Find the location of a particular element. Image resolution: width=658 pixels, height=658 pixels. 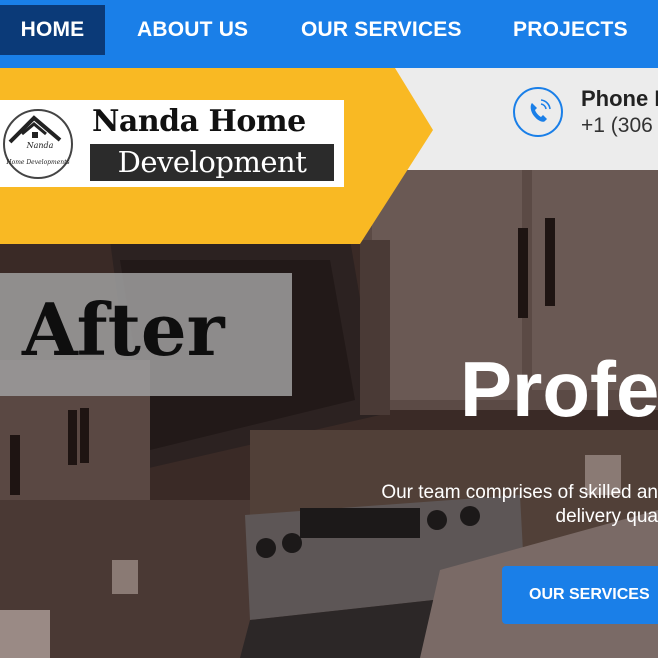

after-badge-label: After is located at coordinates (123, 329).